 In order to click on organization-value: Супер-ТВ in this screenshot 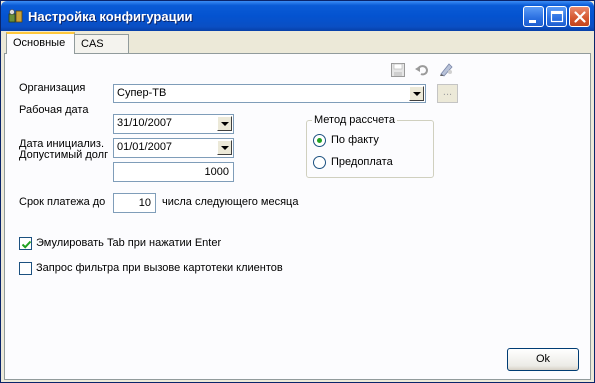, I will do `click(142, 93)`.